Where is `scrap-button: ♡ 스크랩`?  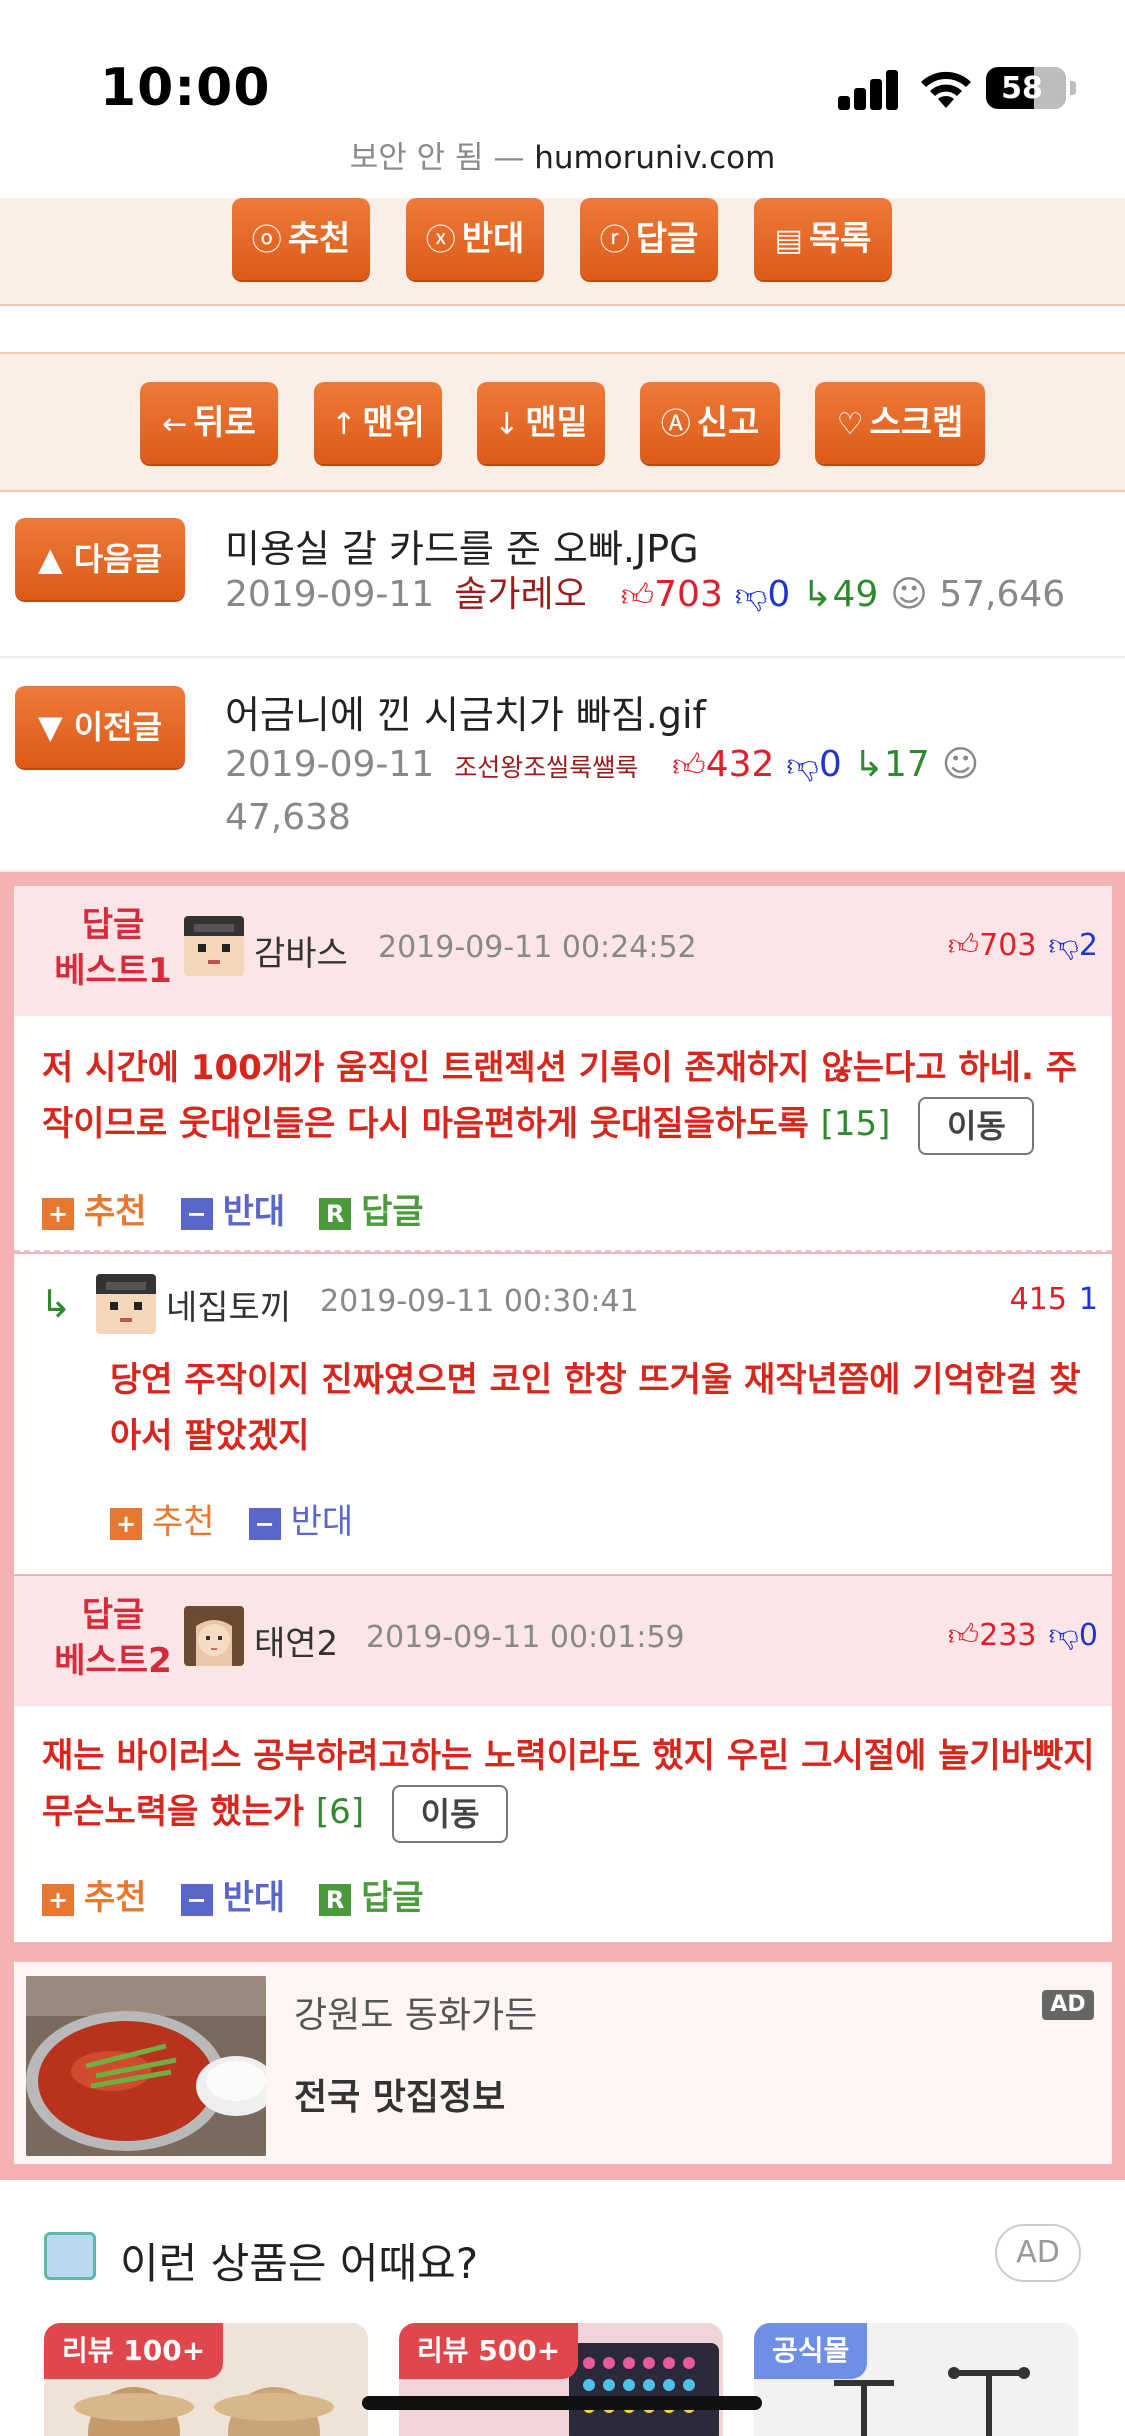 scrap-button: ♡ 스크랩 is located at coordinates (900, 423).